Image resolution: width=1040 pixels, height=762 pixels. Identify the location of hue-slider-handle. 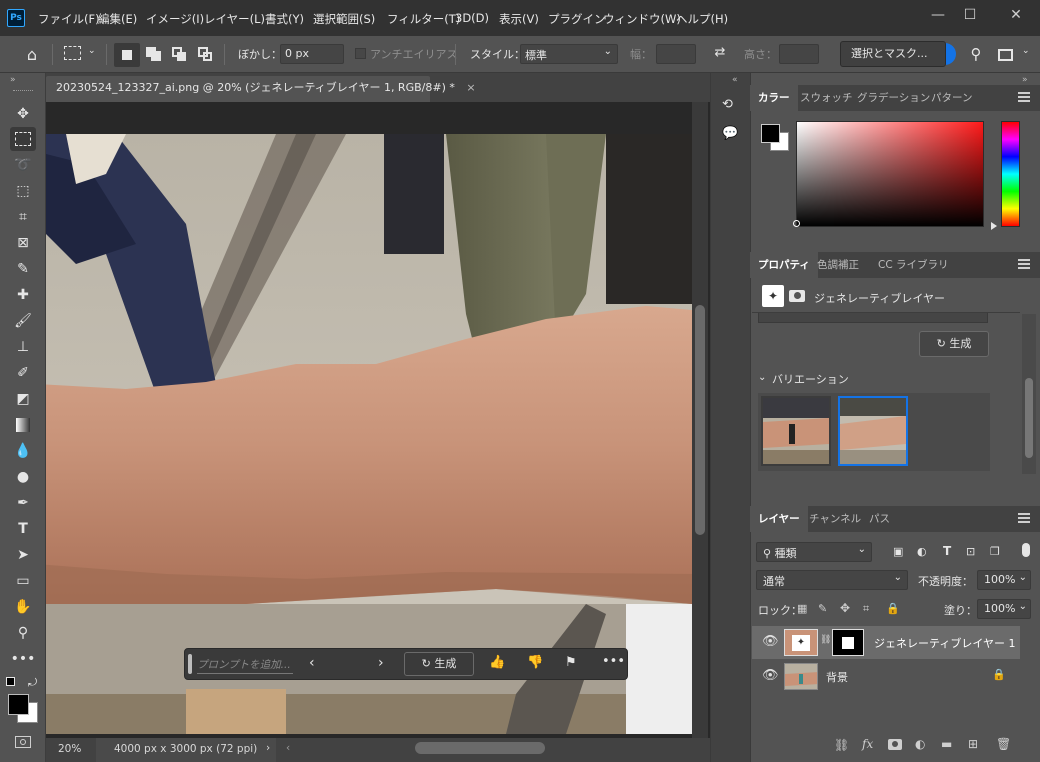
(994, 226).